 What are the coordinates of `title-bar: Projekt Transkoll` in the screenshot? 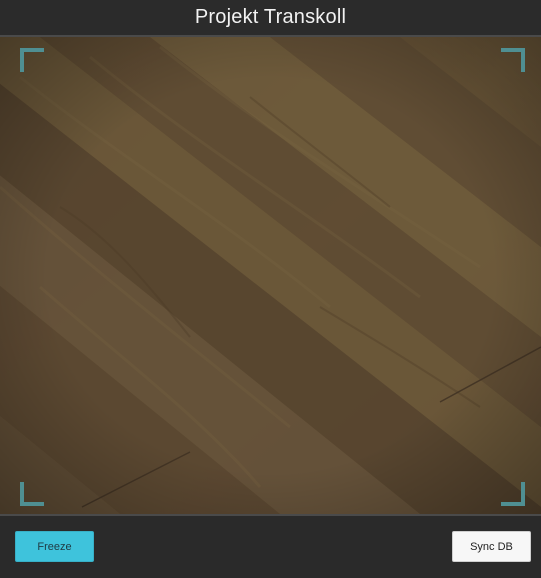 It's located at (270, 18).